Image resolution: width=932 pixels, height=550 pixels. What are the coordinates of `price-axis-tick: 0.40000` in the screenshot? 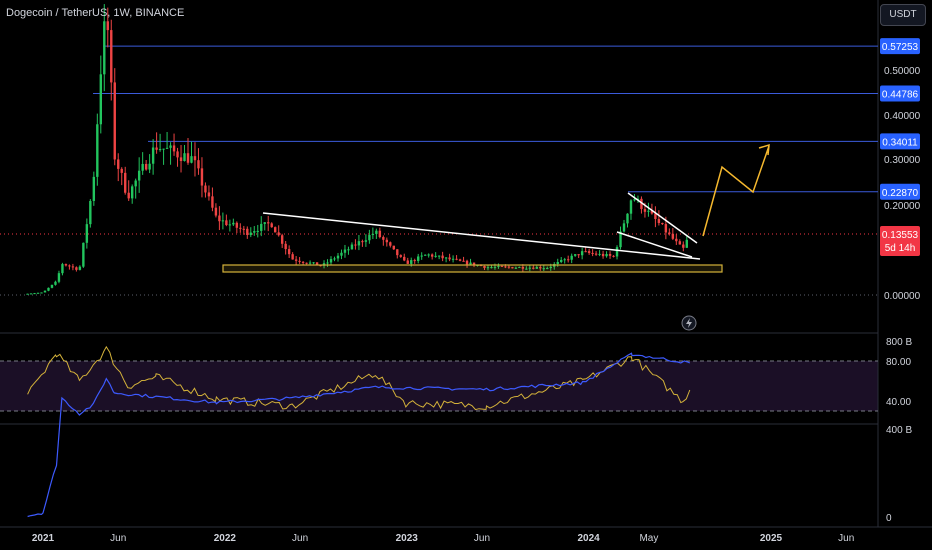 It's located at (902, 116).